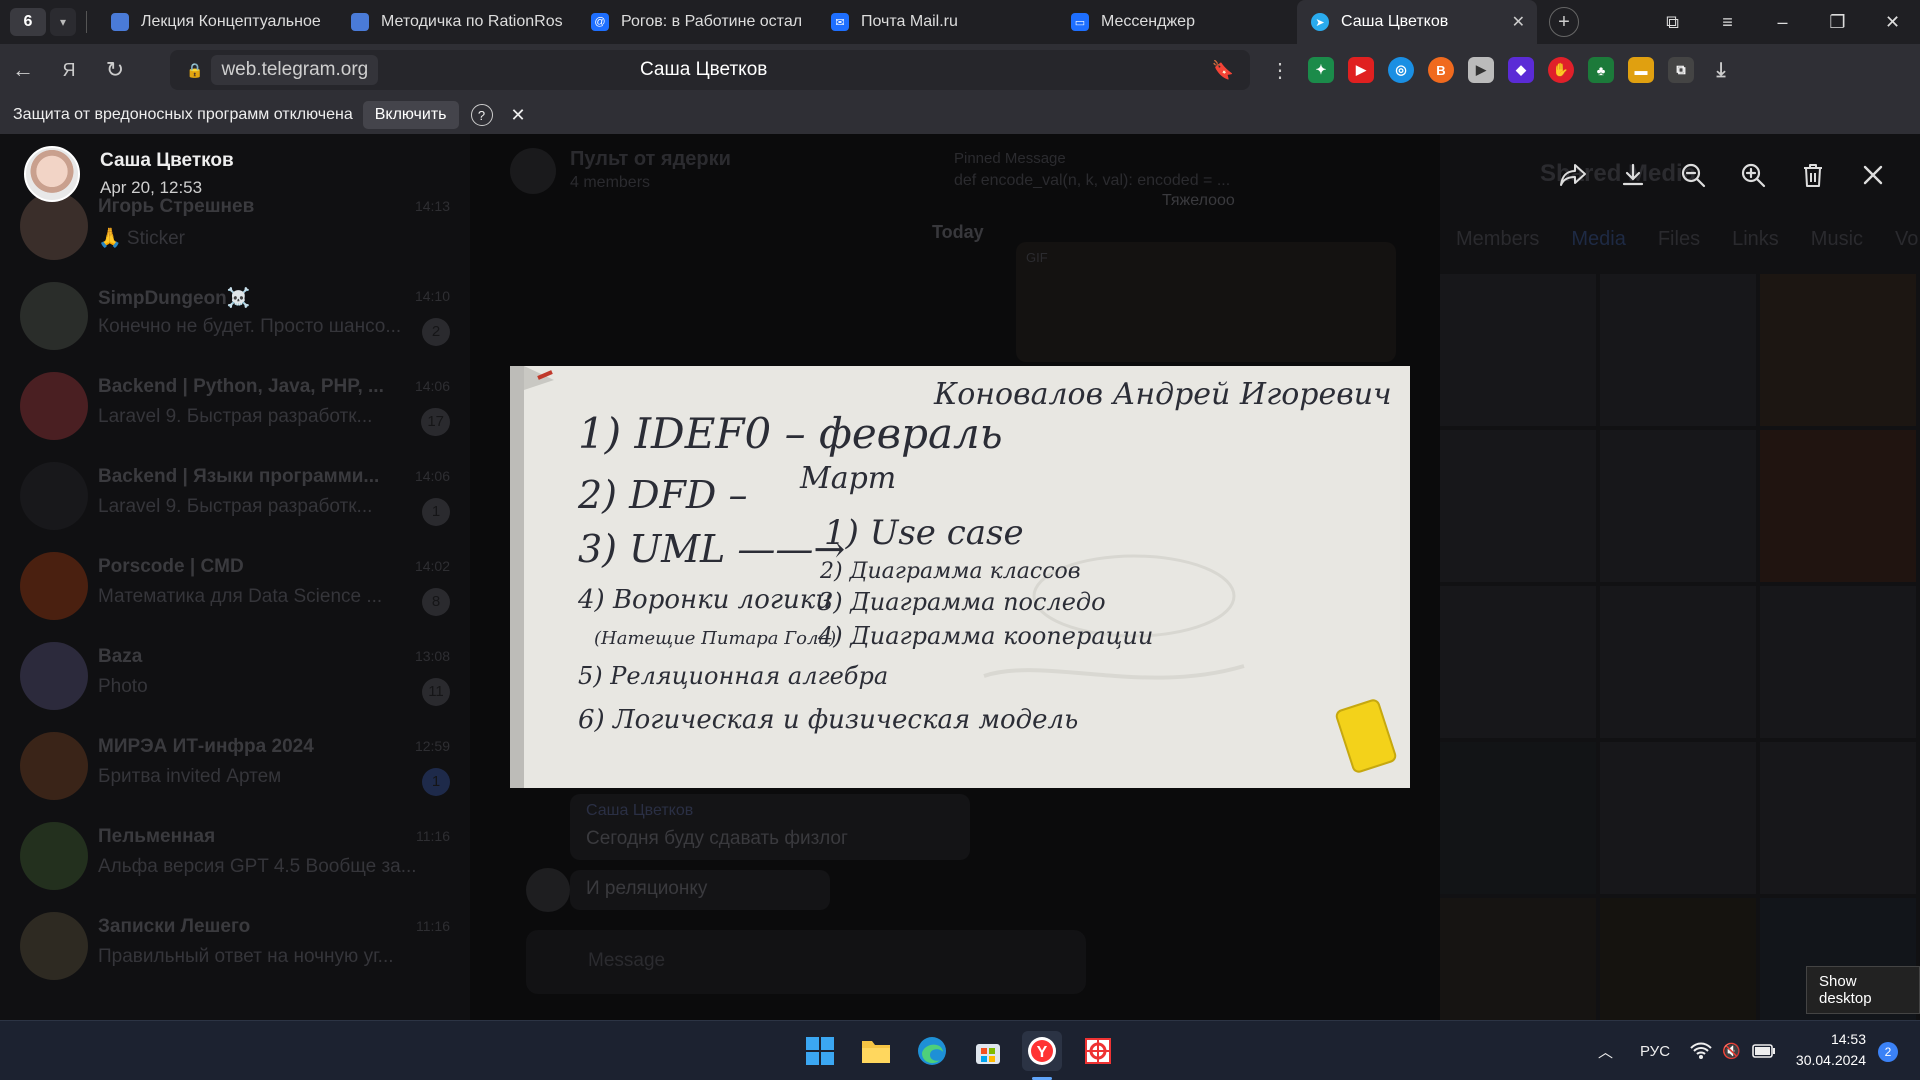  I want to click on file-explorer-icon, so click(876, 1051).